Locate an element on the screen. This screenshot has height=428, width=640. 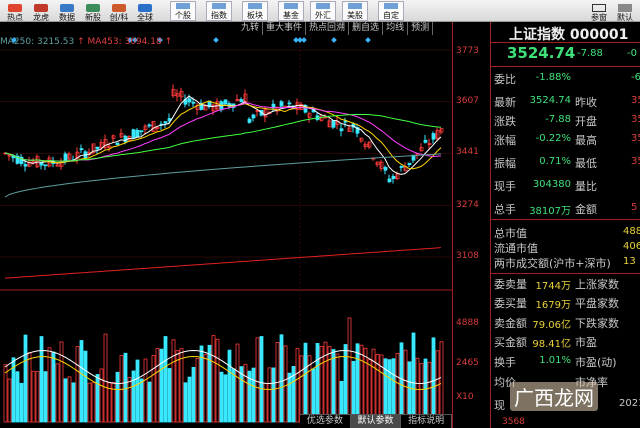
event-marker-icon is located at coordinates (216, 40).